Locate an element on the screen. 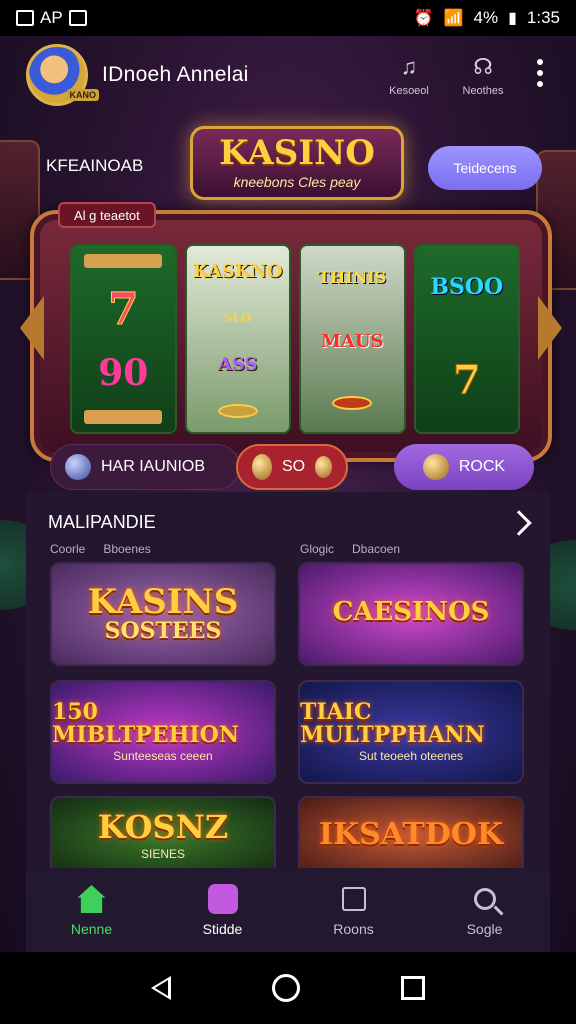 The height and width of the screenshot is (1024, 576). game-card-title: KOSNZ is located at coordinates (163, 827).